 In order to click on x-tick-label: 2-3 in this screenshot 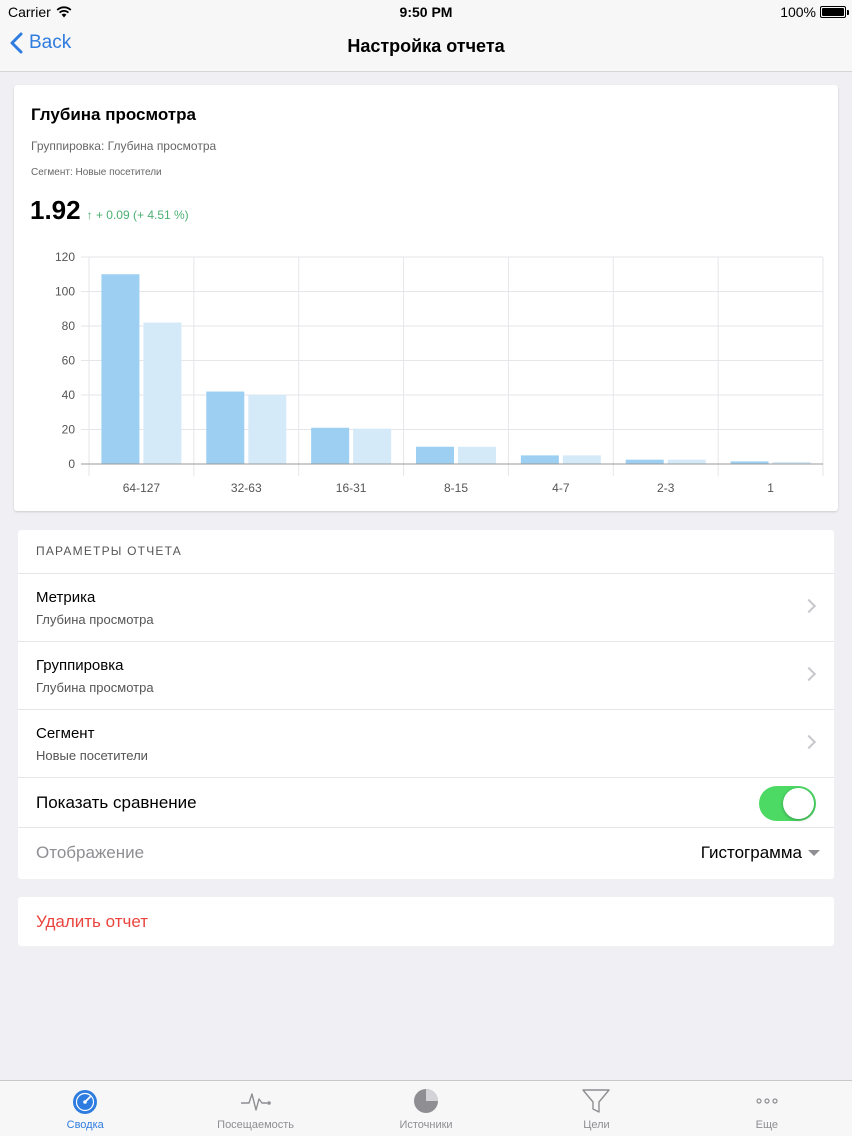, I will do `click(666, 488)`.